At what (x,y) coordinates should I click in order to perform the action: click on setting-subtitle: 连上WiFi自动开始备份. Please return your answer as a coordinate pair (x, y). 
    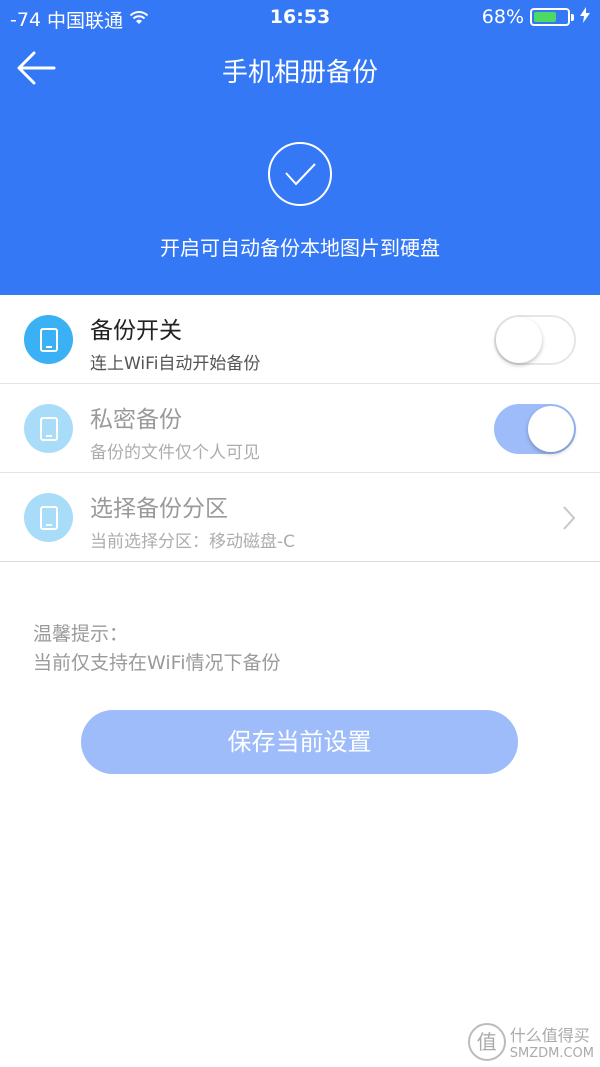
    Looking at the image, I should click on (175, 364).